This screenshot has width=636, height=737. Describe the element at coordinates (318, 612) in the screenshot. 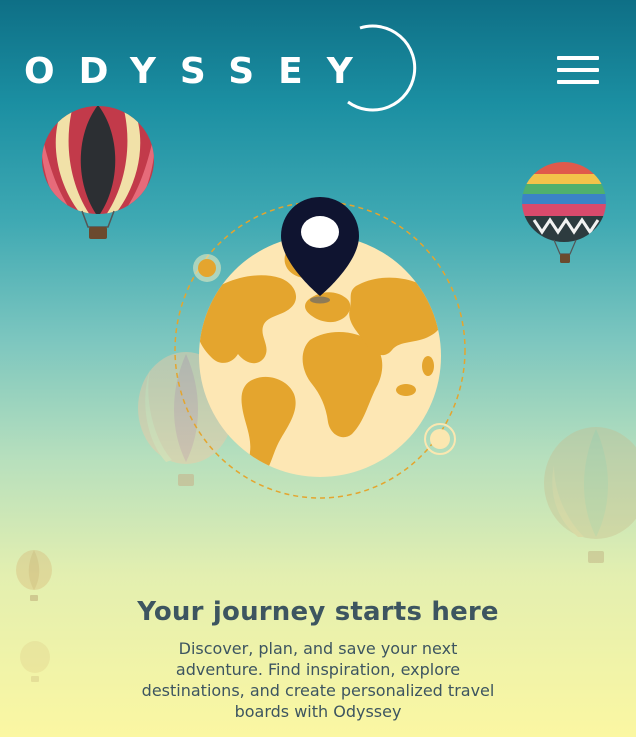

I see `headline: Your journey starts here` at that location.